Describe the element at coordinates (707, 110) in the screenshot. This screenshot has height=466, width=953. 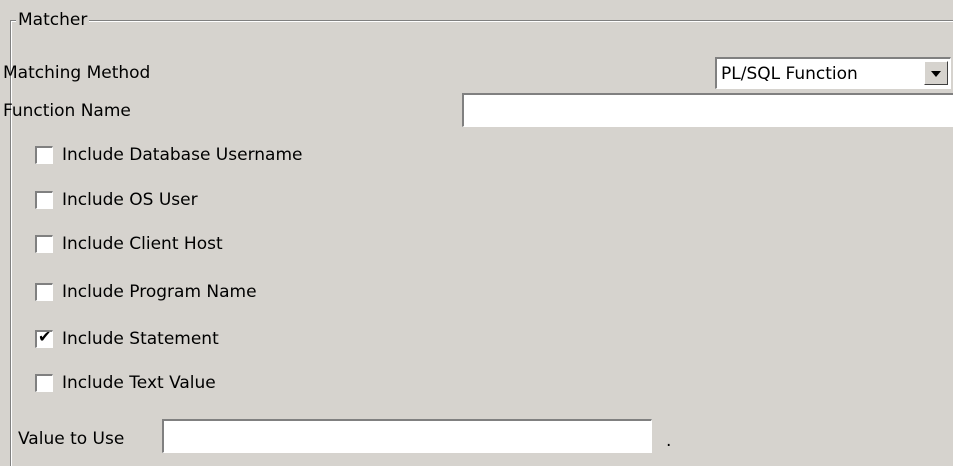
I see `function-name-input` at that location.